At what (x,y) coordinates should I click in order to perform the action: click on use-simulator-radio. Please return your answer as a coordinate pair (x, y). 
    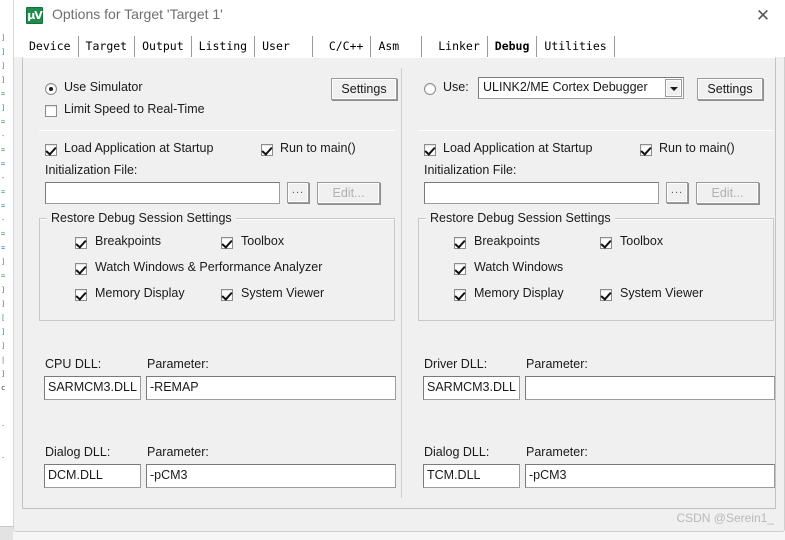
    Looking at the image, I should click on (51, 89).